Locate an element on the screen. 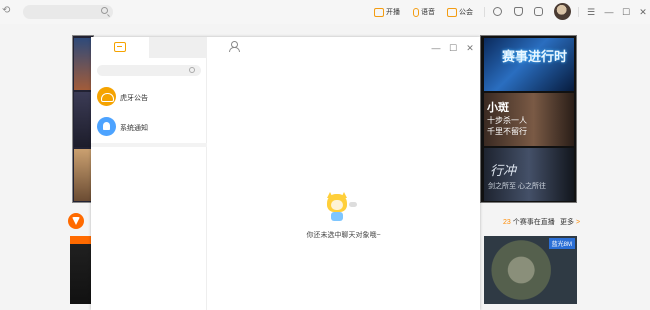 This screenshot has width=650, height=310. tab-messages is located at coordinates (120, 47).